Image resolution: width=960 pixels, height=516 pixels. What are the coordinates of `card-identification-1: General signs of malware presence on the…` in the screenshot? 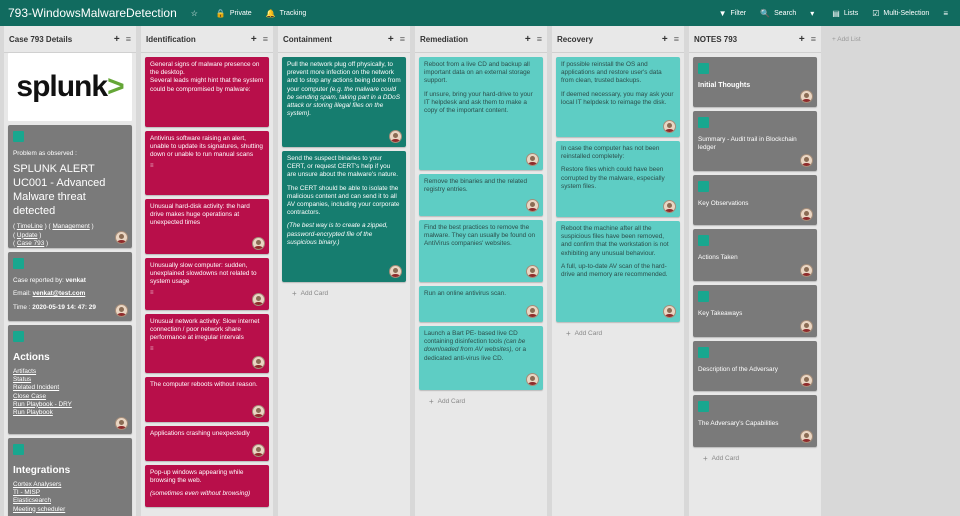 It's located at (207, 92).